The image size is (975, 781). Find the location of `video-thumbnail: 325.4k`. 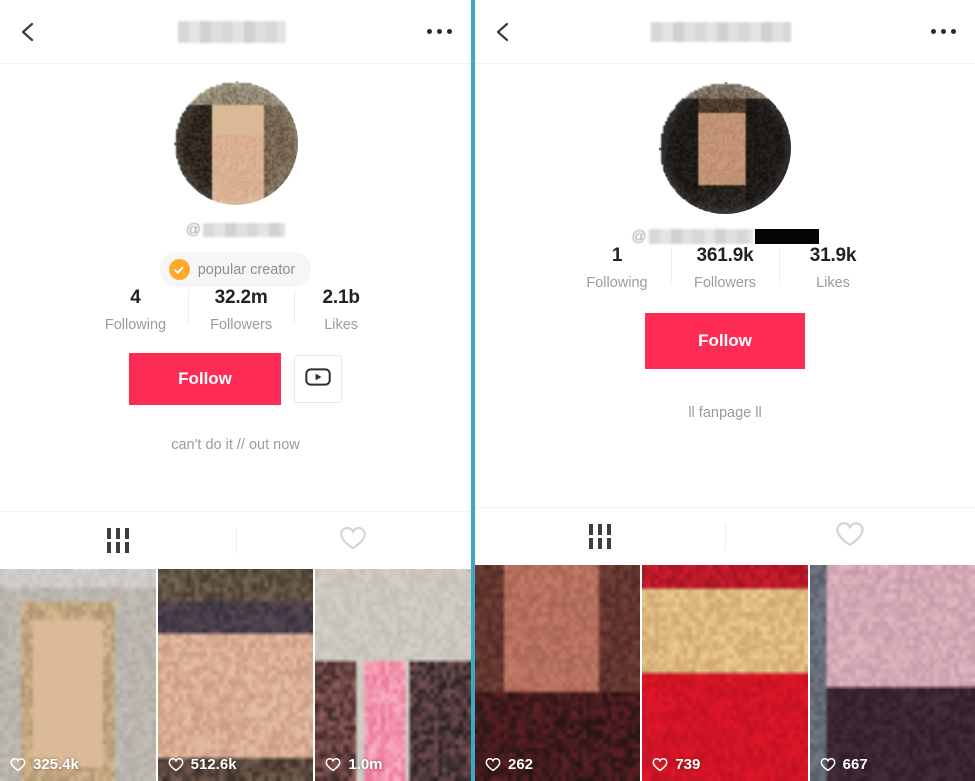

video-thumbnail: 325.4k is located at coordinates (78, 675).